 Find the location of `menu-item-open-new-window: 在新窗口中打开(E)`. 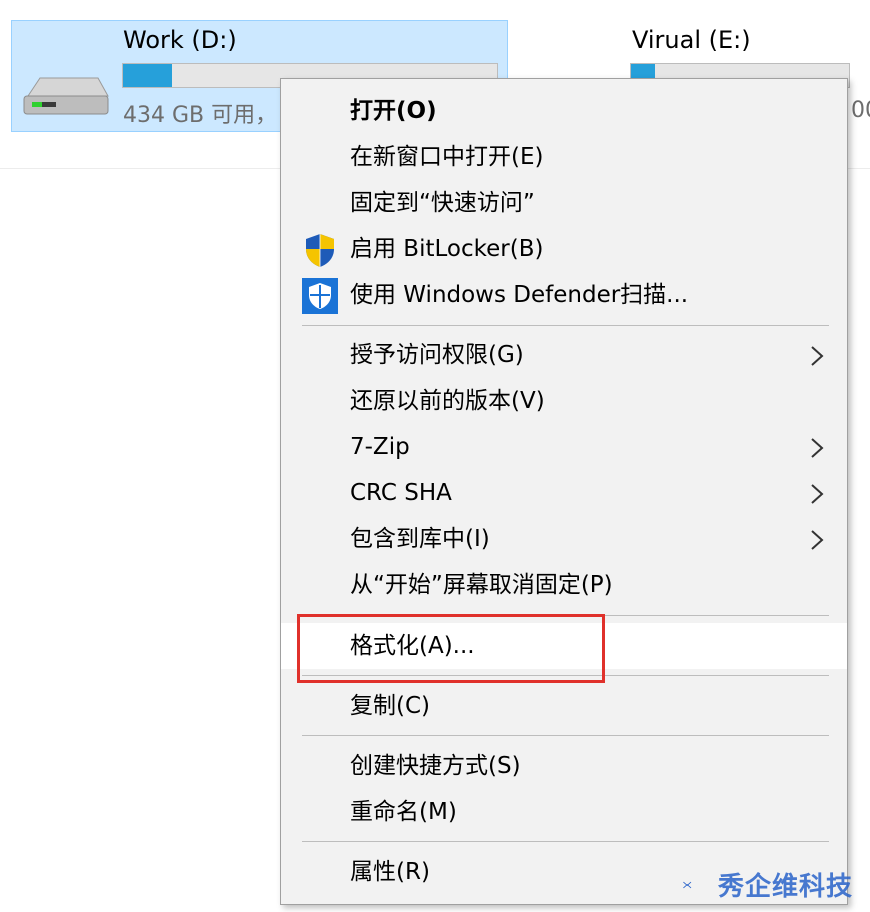

menu-item-open-new-window: 在新窗口中打开(E) is located at coordinates (564, 157).